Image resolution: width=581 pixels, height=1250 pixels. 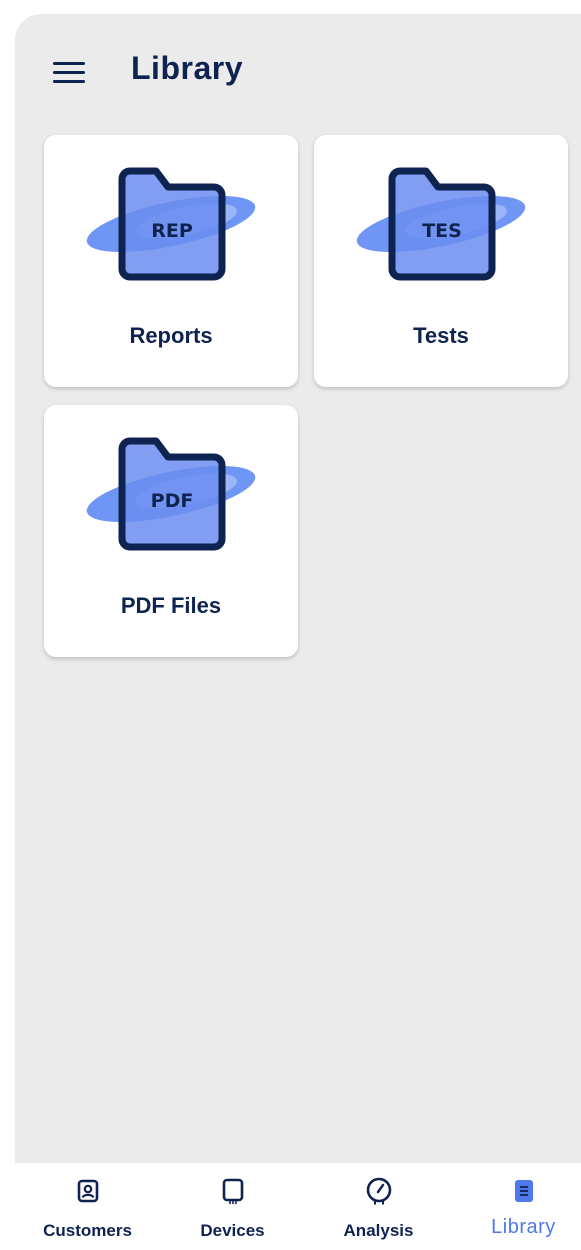 I want to click on folder-card-reports: REP Reports, so click(x=171, y=261).